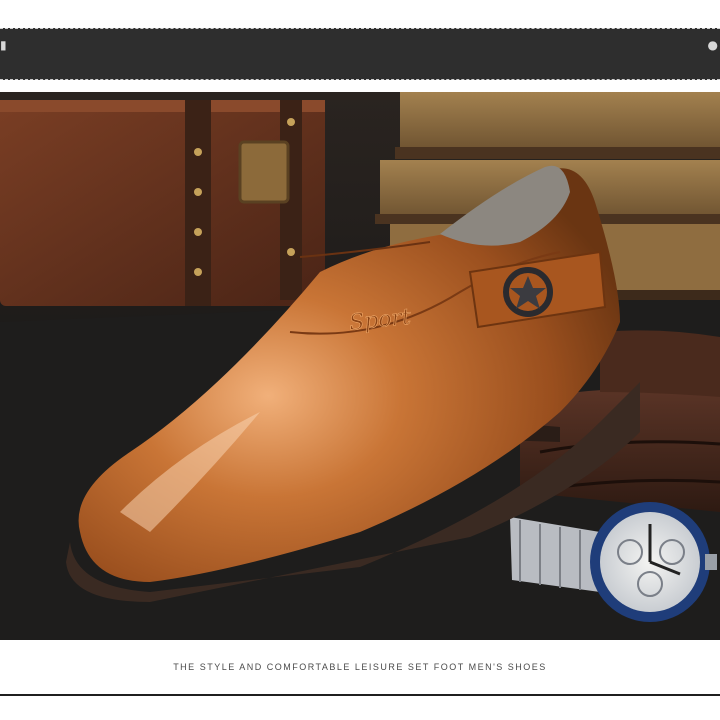 Image resolution: width=720 pixels, height=720 pixels. I want to click on top-margin, so click(360, 14).